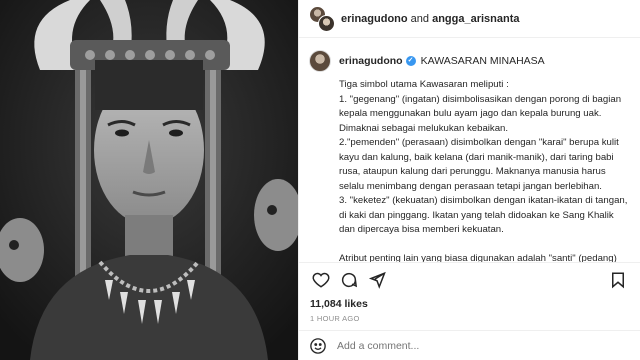  I want to click on collab-avatars, so click(322, 18).